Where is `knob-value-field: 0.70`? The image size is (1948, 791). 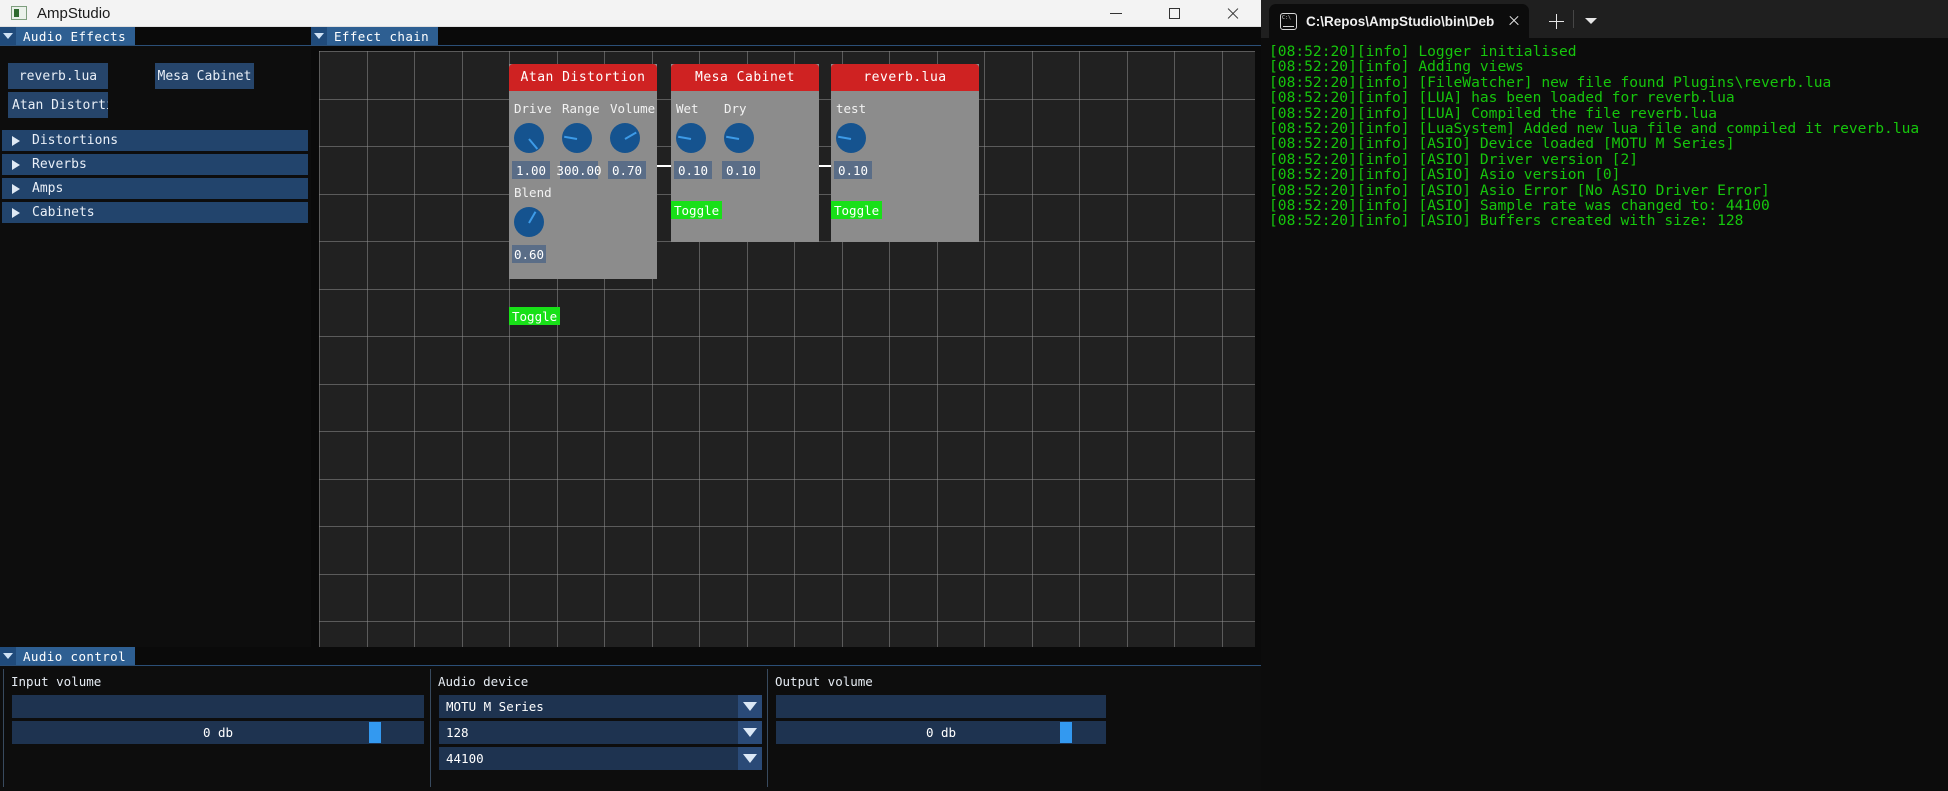
knob-value-field: 0.70 is located at coordinates (627, 170).